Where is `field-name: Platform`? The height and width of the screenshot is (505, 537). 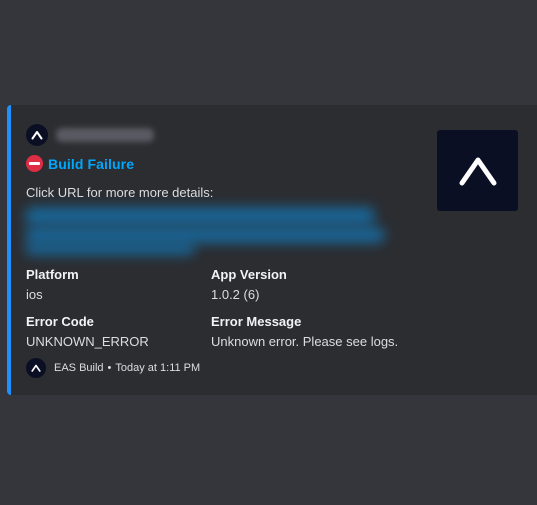 field-name: Platform is located at coordinates (52, 274).